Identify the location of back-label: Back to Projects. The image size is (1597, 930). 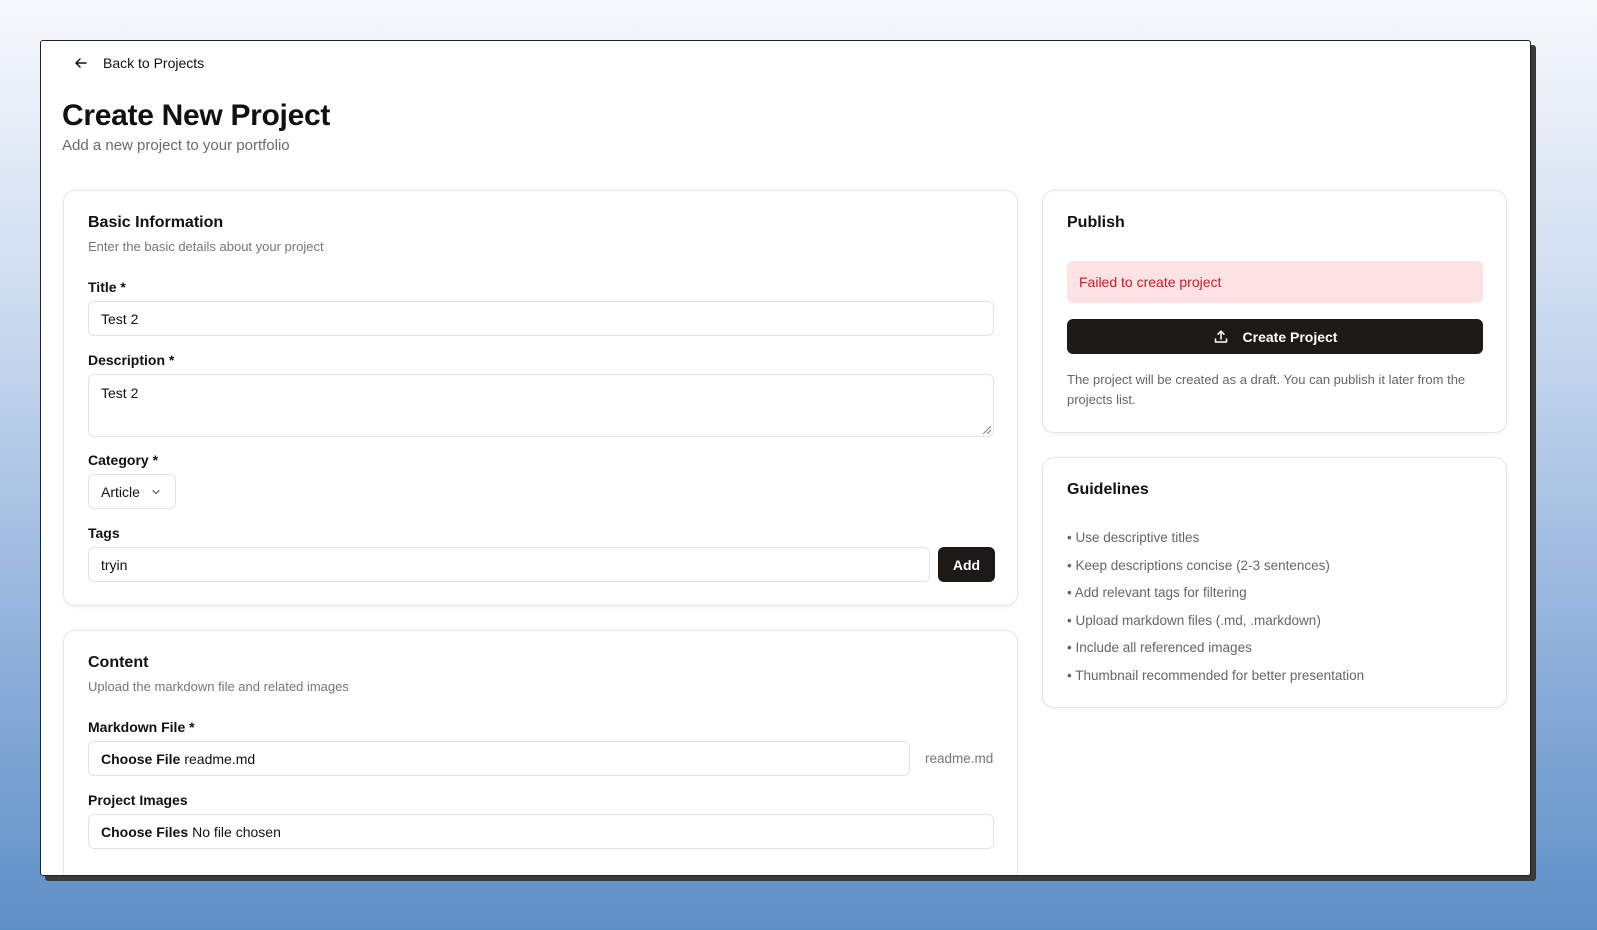
(154, 63).